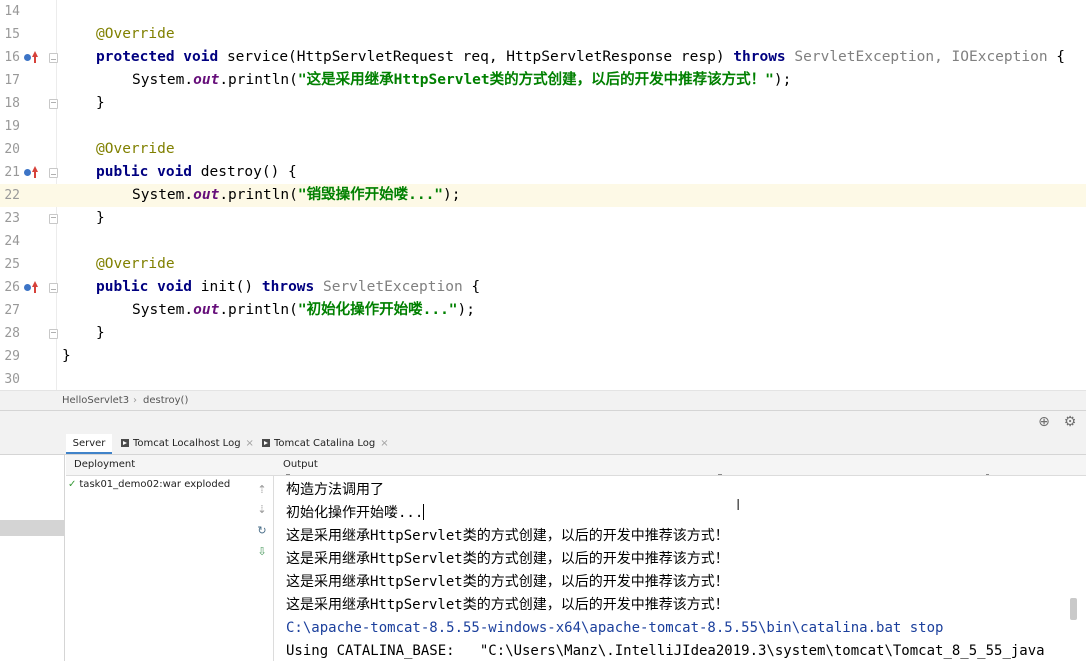 This screenshot has height=661, width=1086. Describe the element at coordinates (262, 568) in the screenshot. I see `deployment-actions: ⇡ ⇣ ↻ ⇩` at that location.